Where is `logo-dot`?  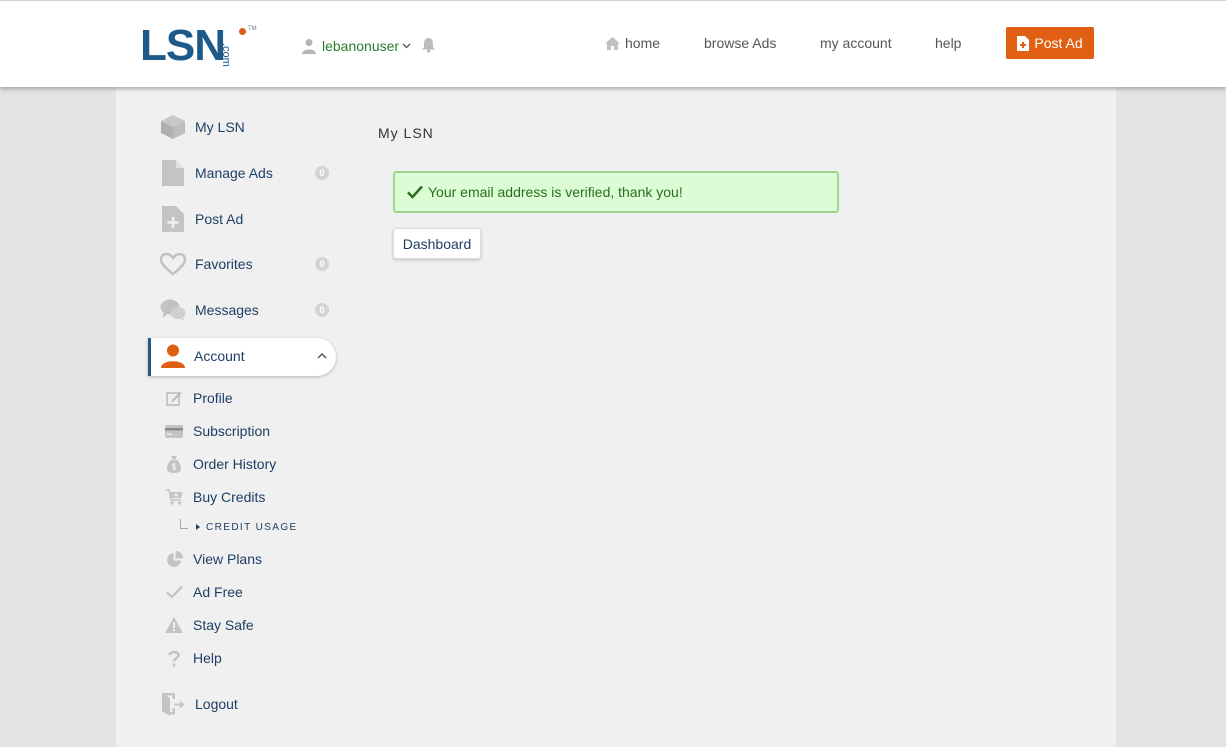
logo-dot is located at coordinates (242, 31).